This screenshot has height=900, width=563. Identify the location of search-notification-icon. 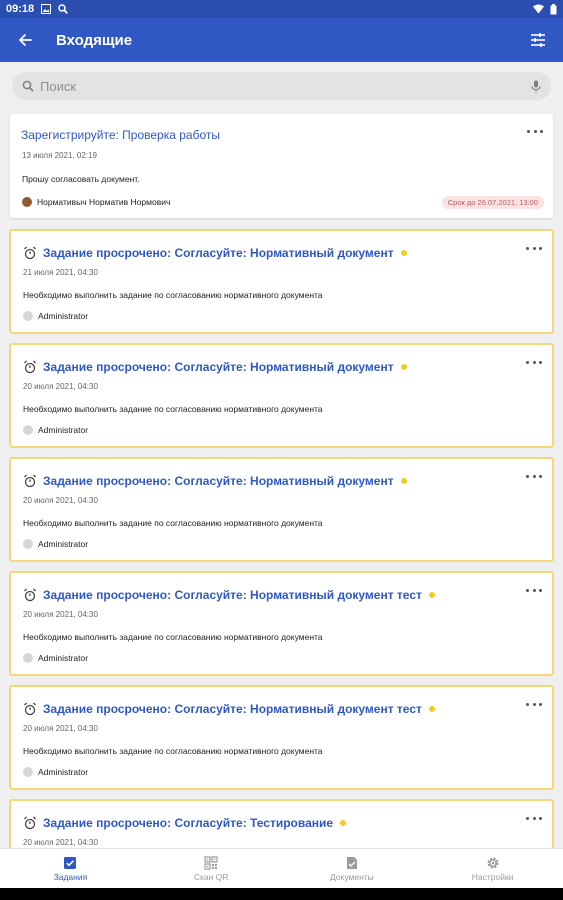
(63, 9).